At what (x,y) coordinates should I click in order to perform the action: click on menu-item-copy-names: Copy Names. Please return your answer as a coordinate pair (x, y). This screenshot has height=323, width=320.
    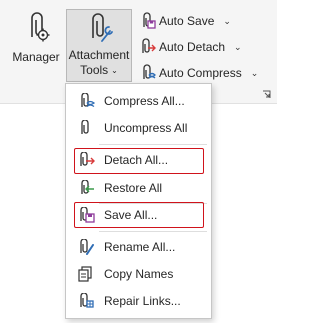
    Looking at the image, I should click on (138, 274).